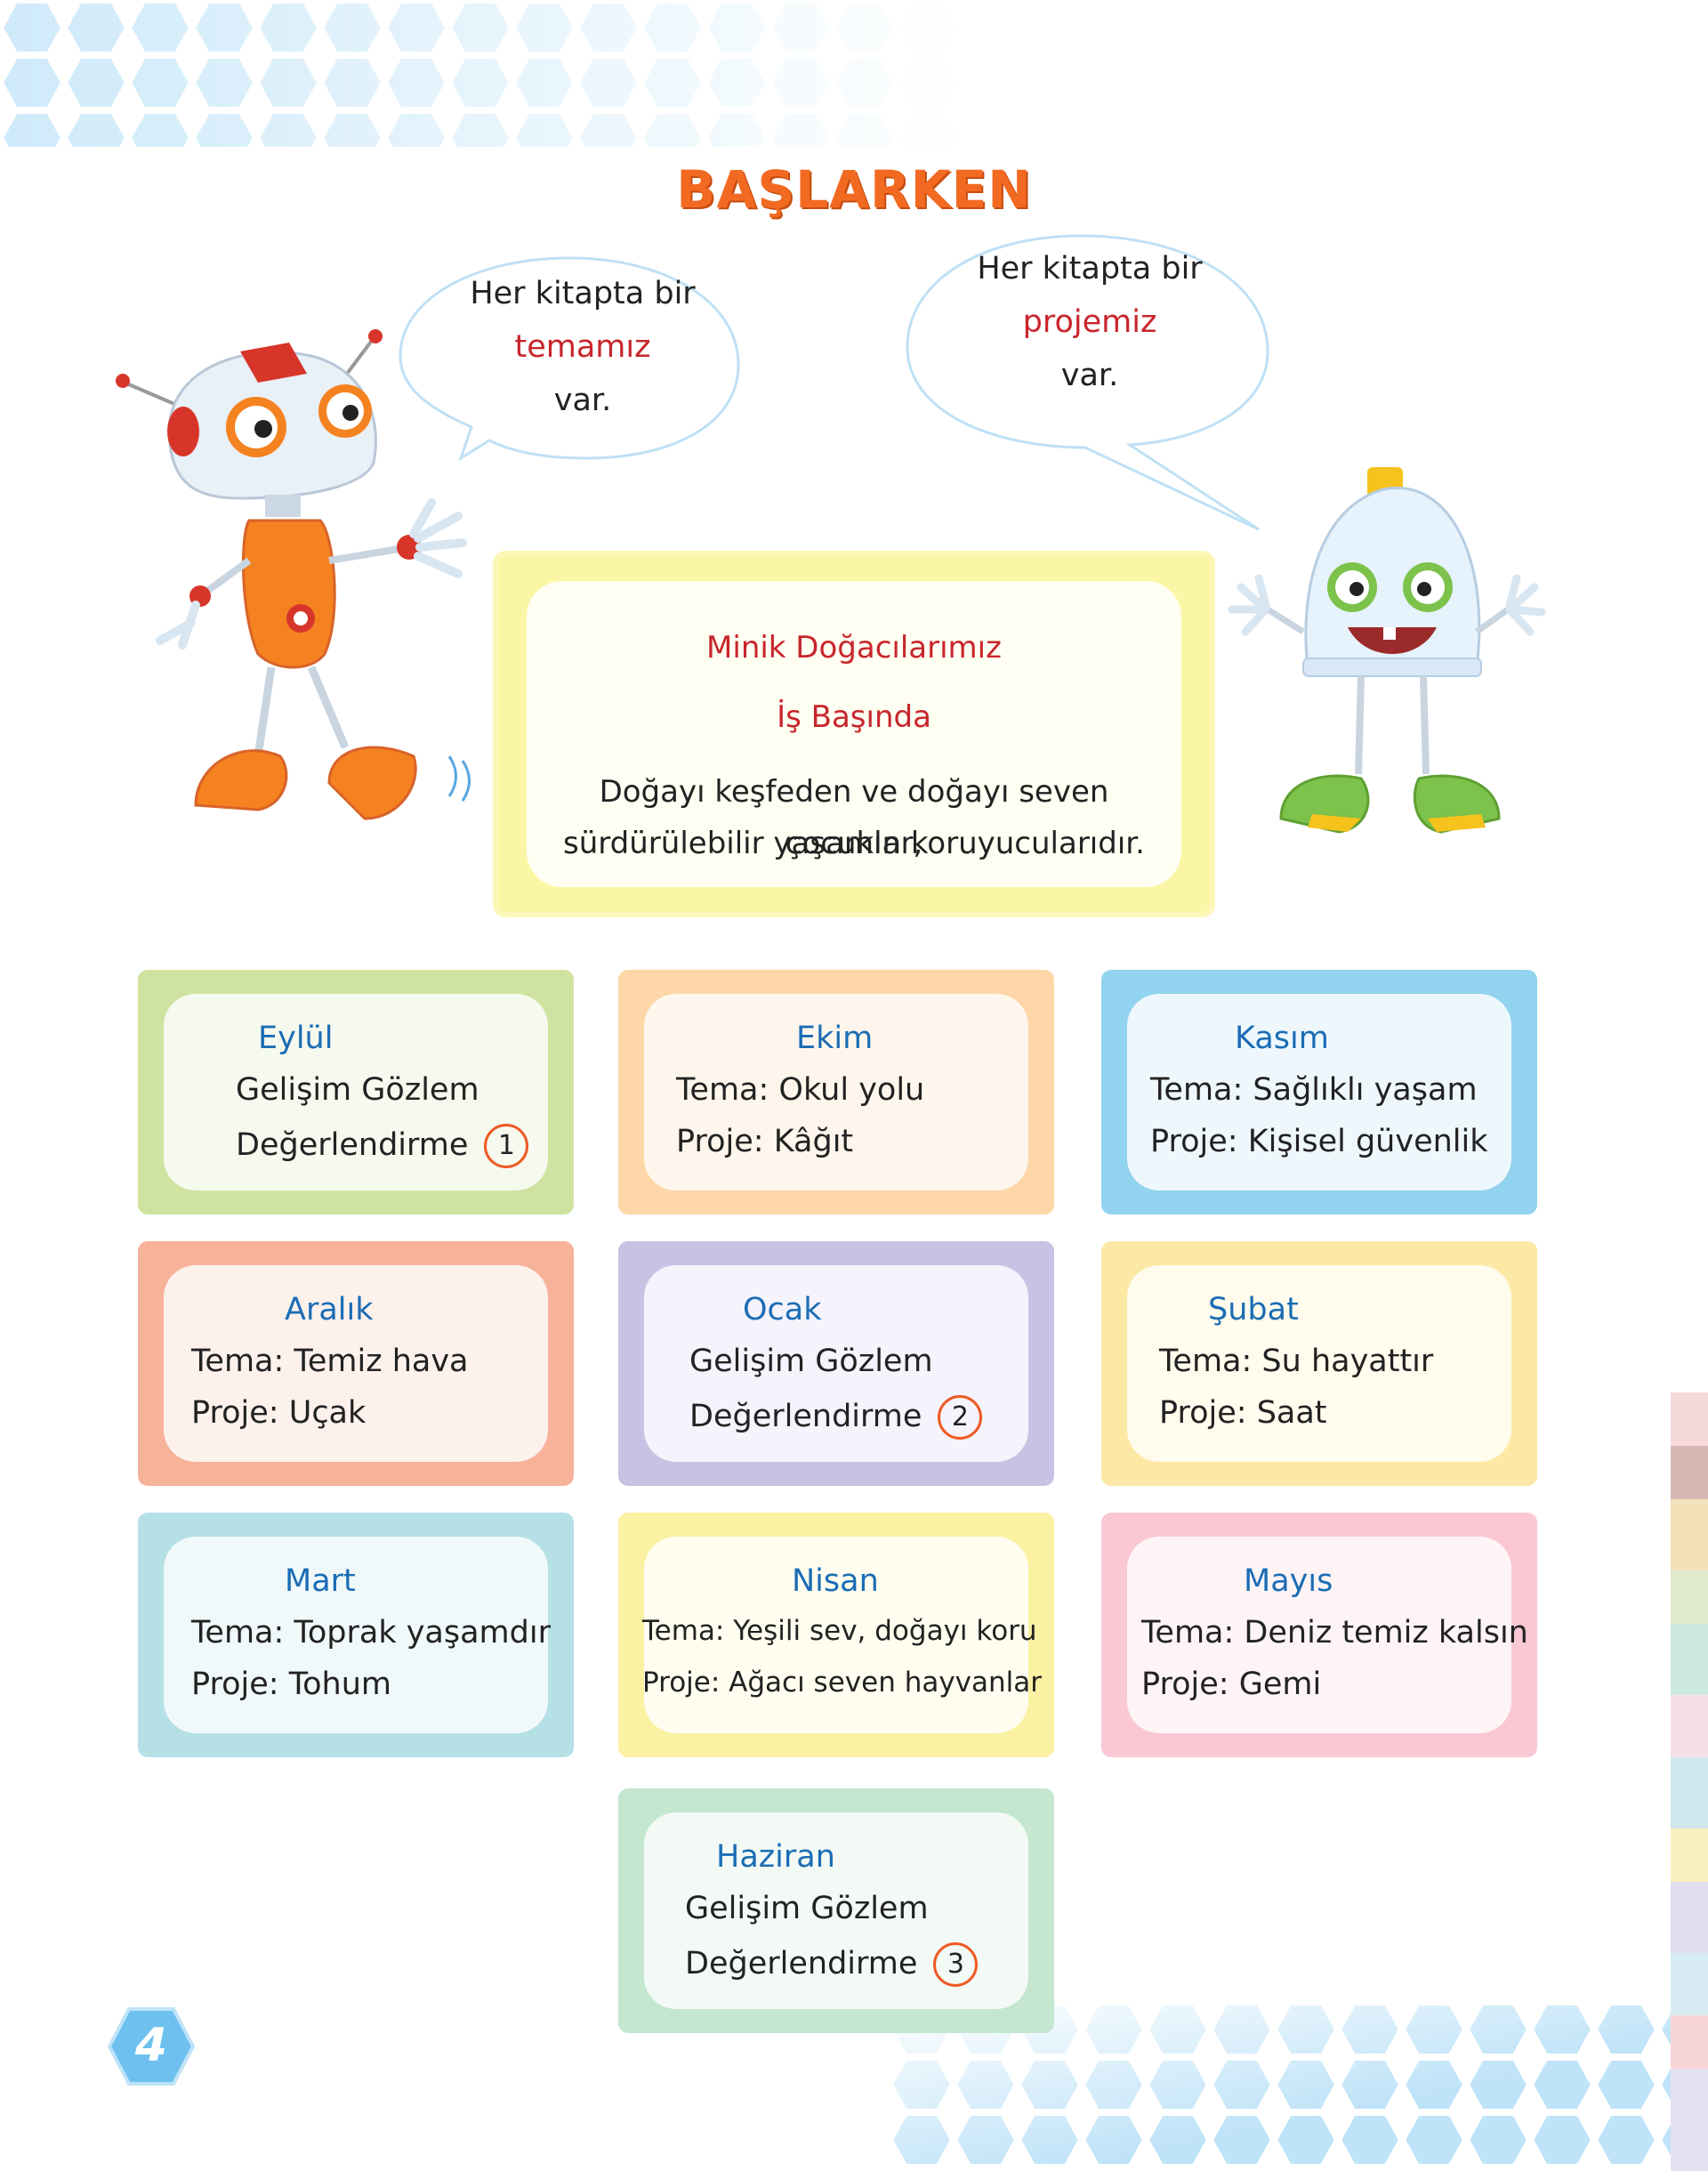 This screenshot has width=1708, height=2171. I want to click on month-card-line-2-text: Proje: Kâğıt, so click(765, 1141).